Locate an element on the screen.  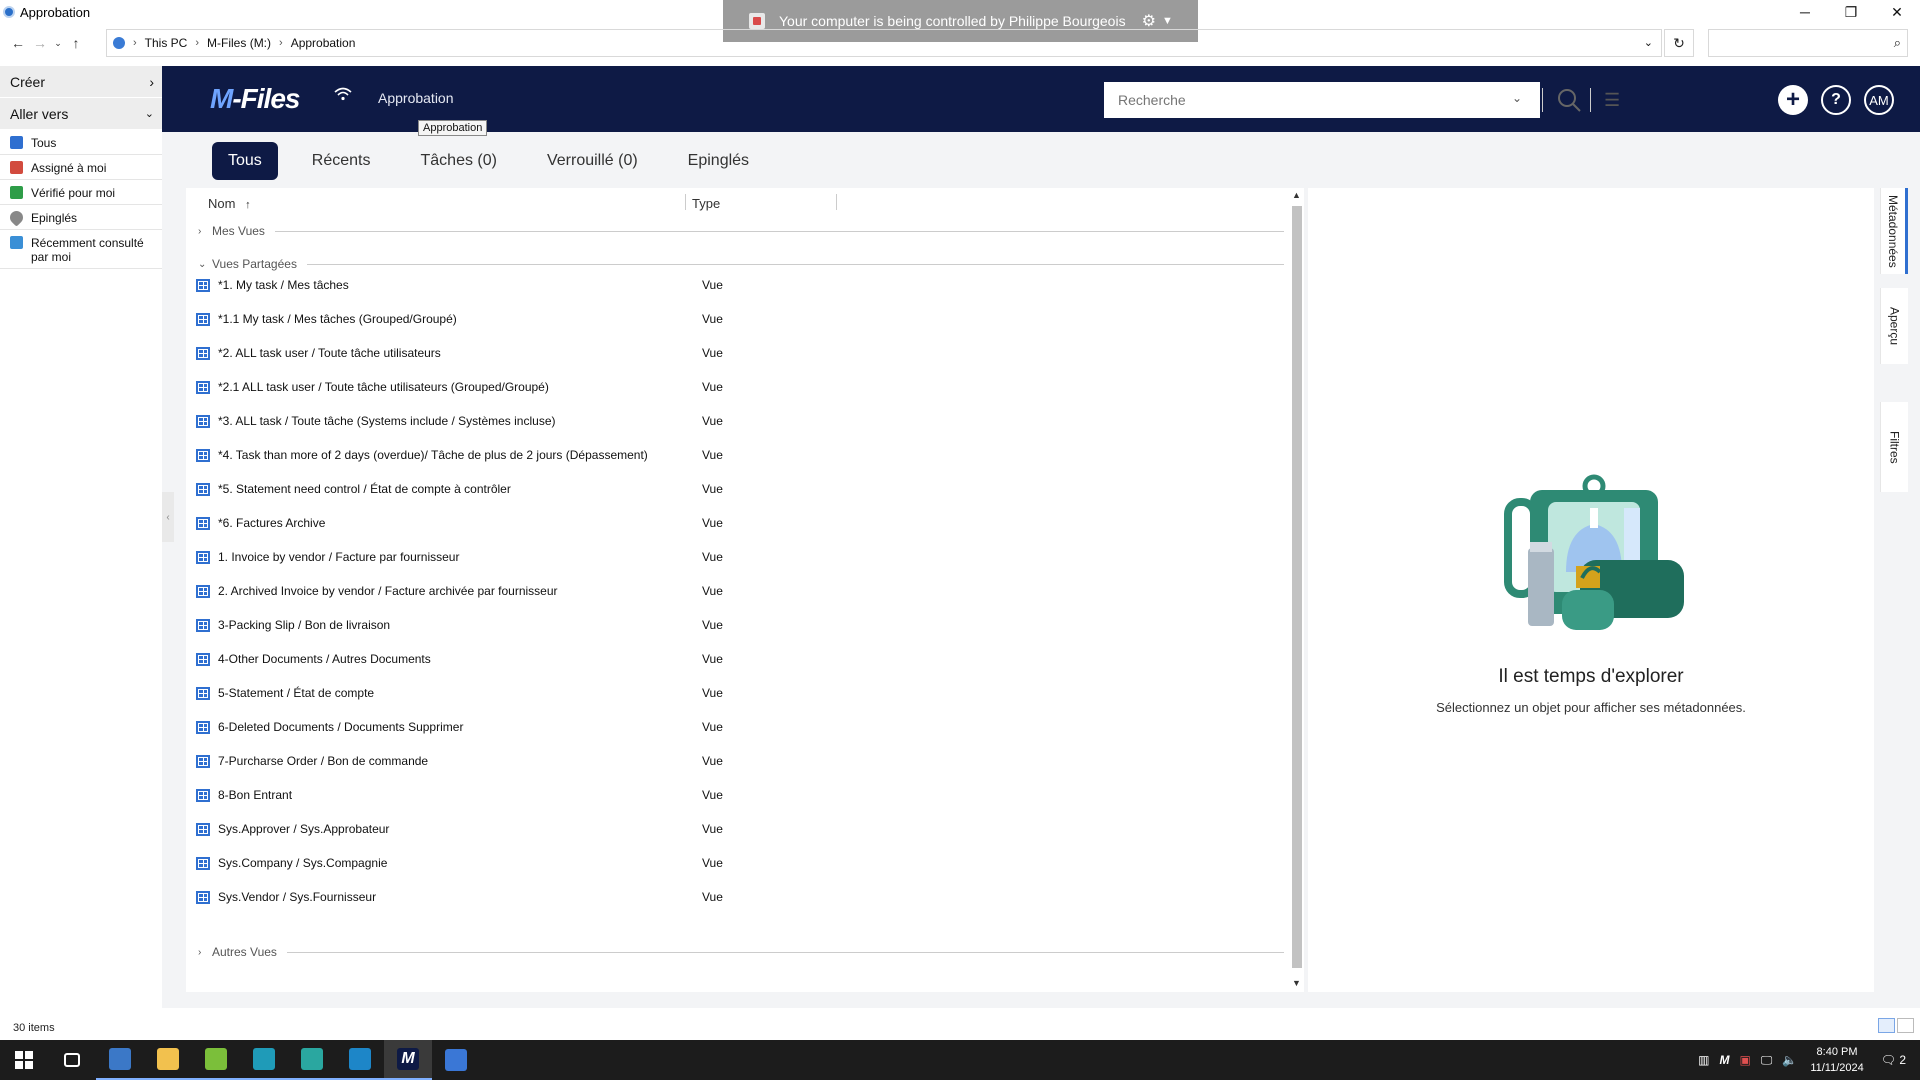
tab-metadata: Métadonnées is located at coordinates (1894, 231).